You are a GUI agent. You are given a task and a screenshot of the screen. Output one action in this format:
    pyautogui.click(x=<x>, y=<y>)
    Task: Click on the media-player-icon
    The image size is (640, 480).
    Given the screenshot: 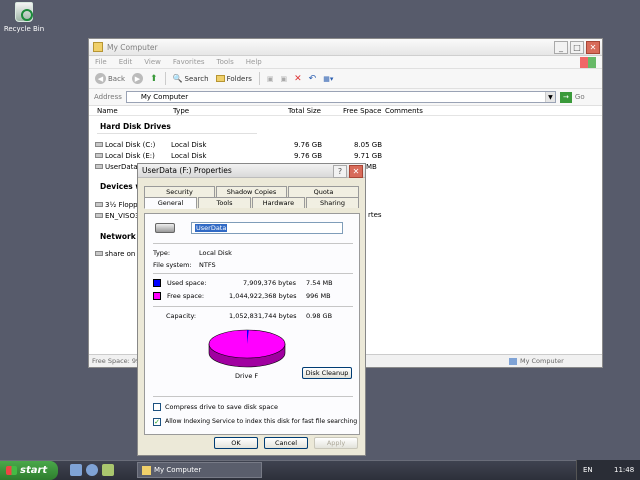 What is the action you would take?
    pyautogui.click(x=108, y=470)
    